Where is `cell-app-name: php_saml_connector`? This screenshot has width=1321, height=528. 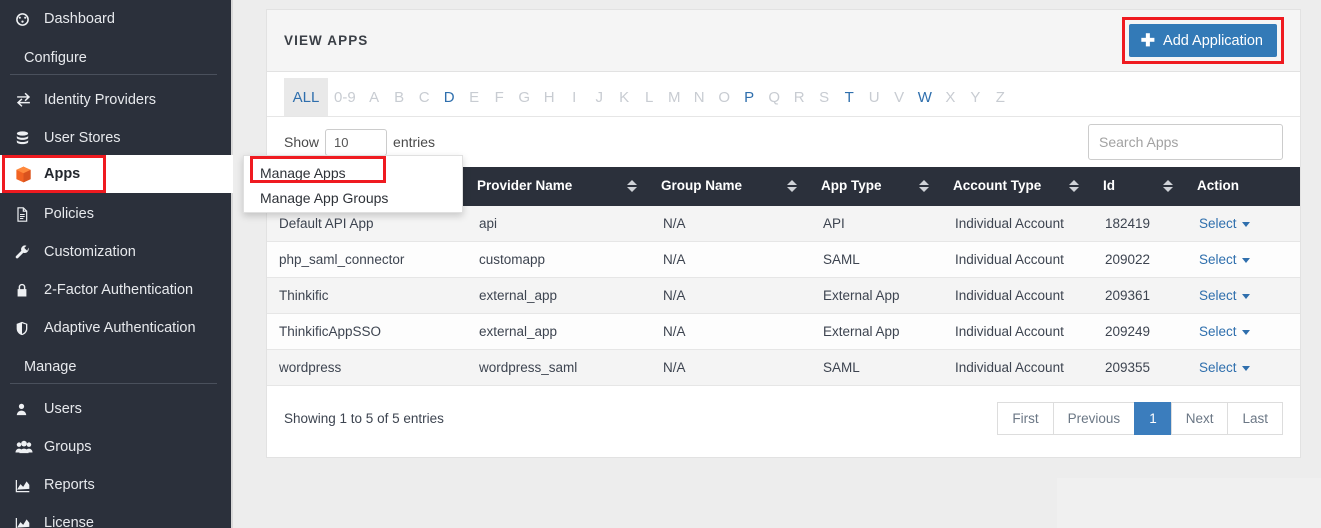 cell-app-name: php_saml_connector is located at coordinates (367, 259).